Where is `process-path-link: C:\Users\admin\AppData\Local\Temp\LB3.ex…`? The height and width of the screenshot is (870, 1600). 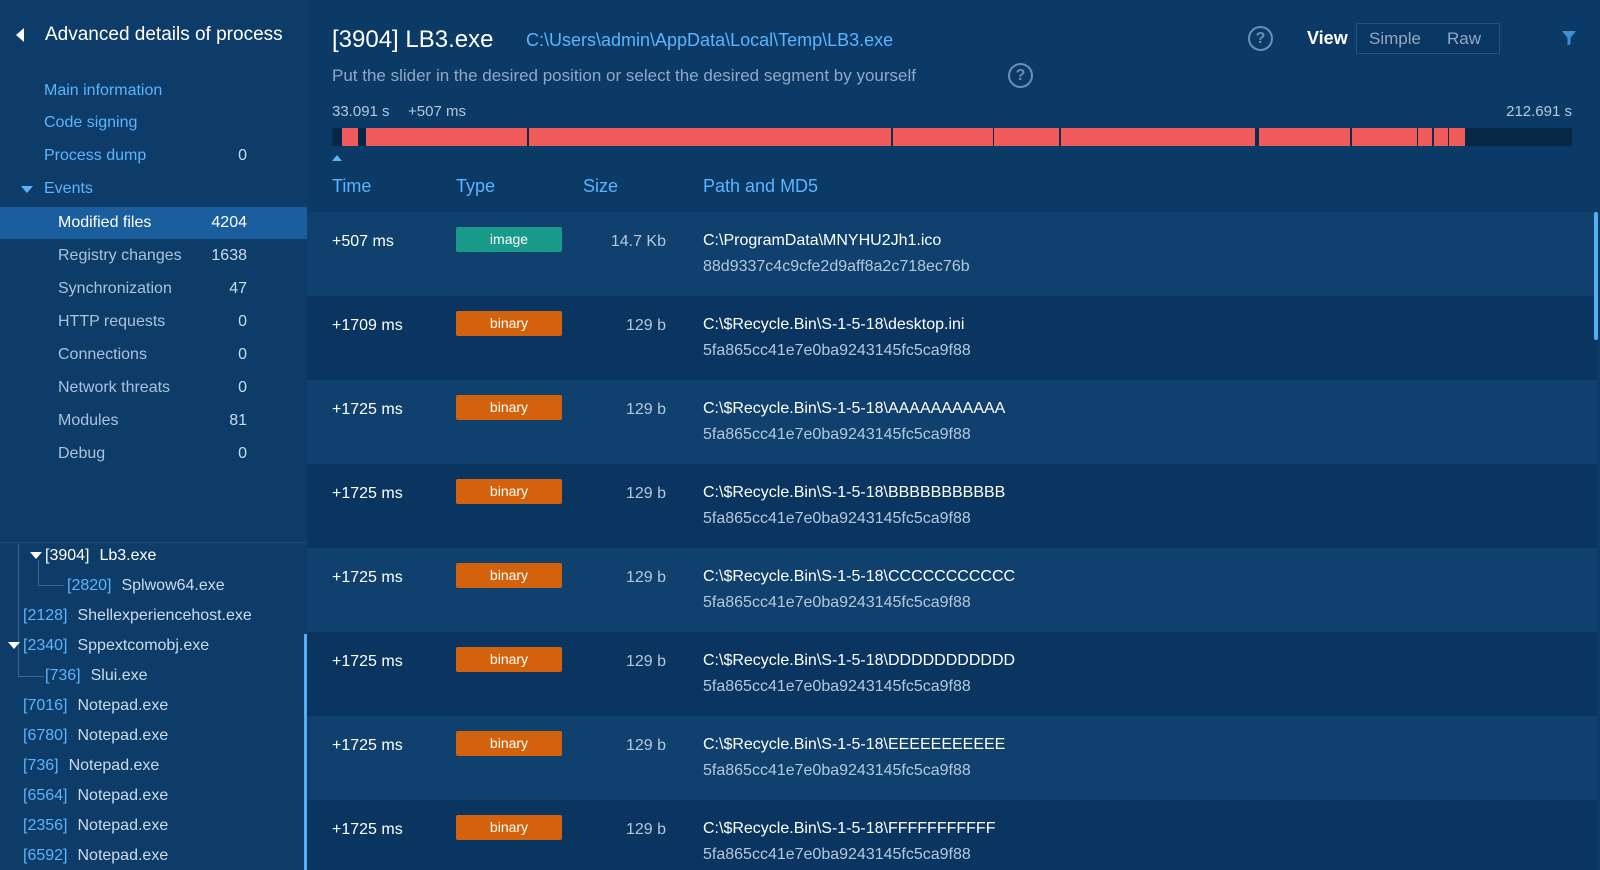 process-path-link: C:\Users\admin\AppData\Local\Temp\LB3.ex… is located at coordinates (709, 40).